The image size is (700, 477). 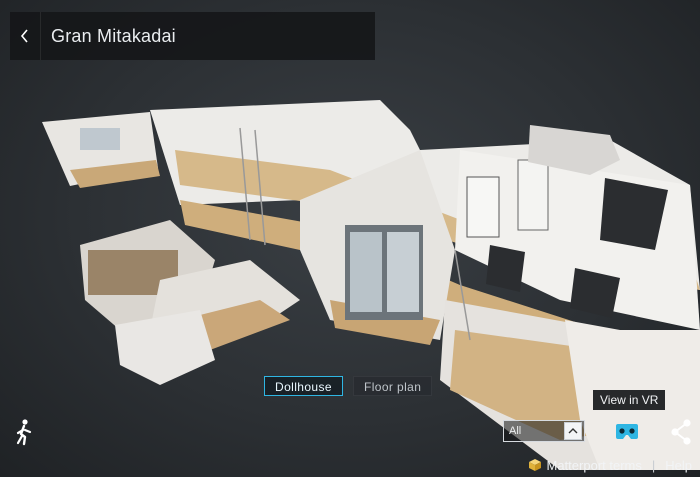 I want to click on view-in-vr-button, so click(x=627, y=432).